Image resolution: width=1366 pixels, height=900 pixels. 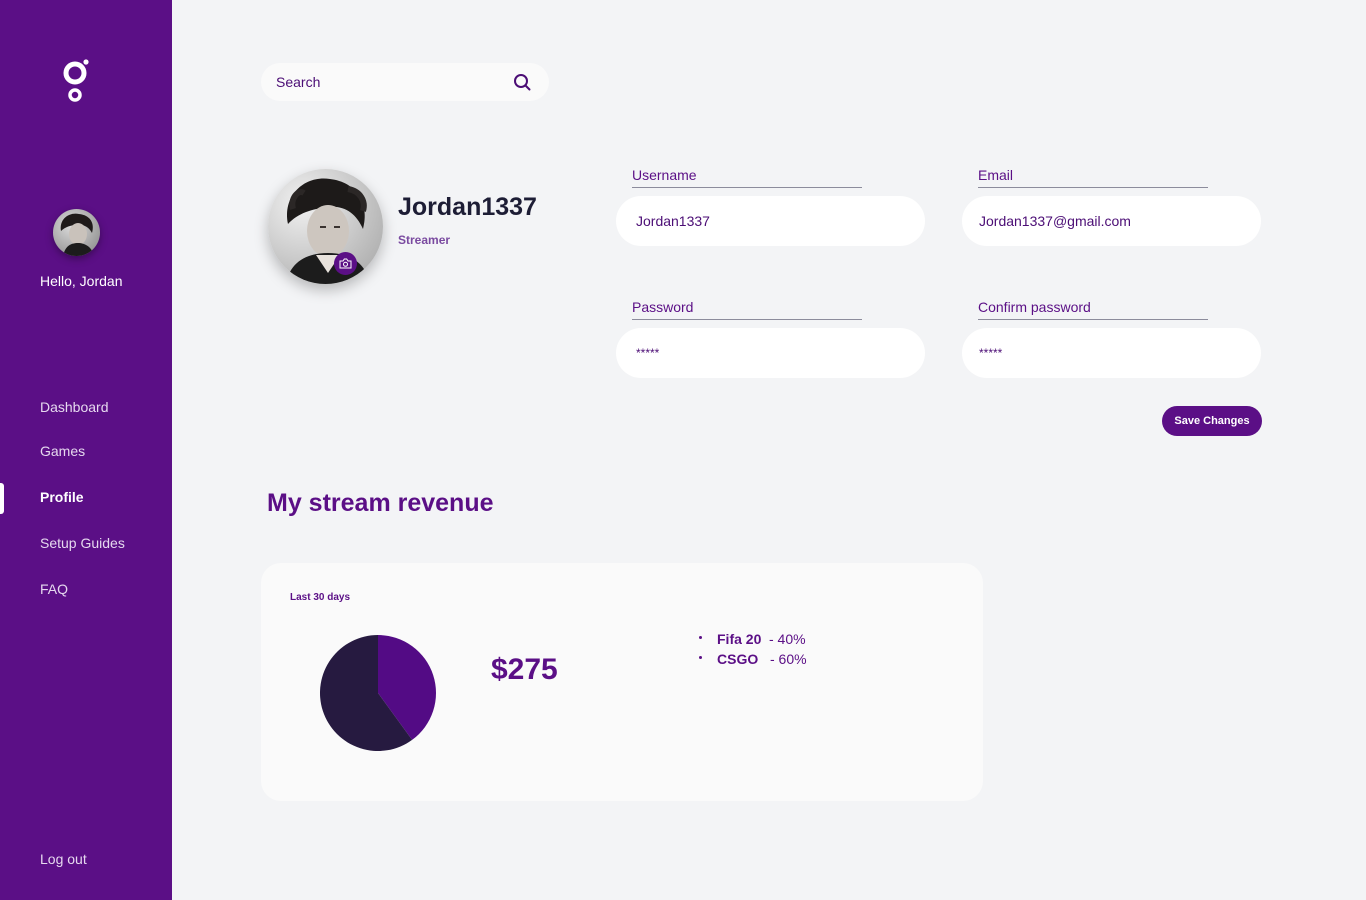 What do you see at coordinates (54, 589) in the screenshot?
I see `sidebar-item-faq: FAQ` at bounding box center [54, 589].